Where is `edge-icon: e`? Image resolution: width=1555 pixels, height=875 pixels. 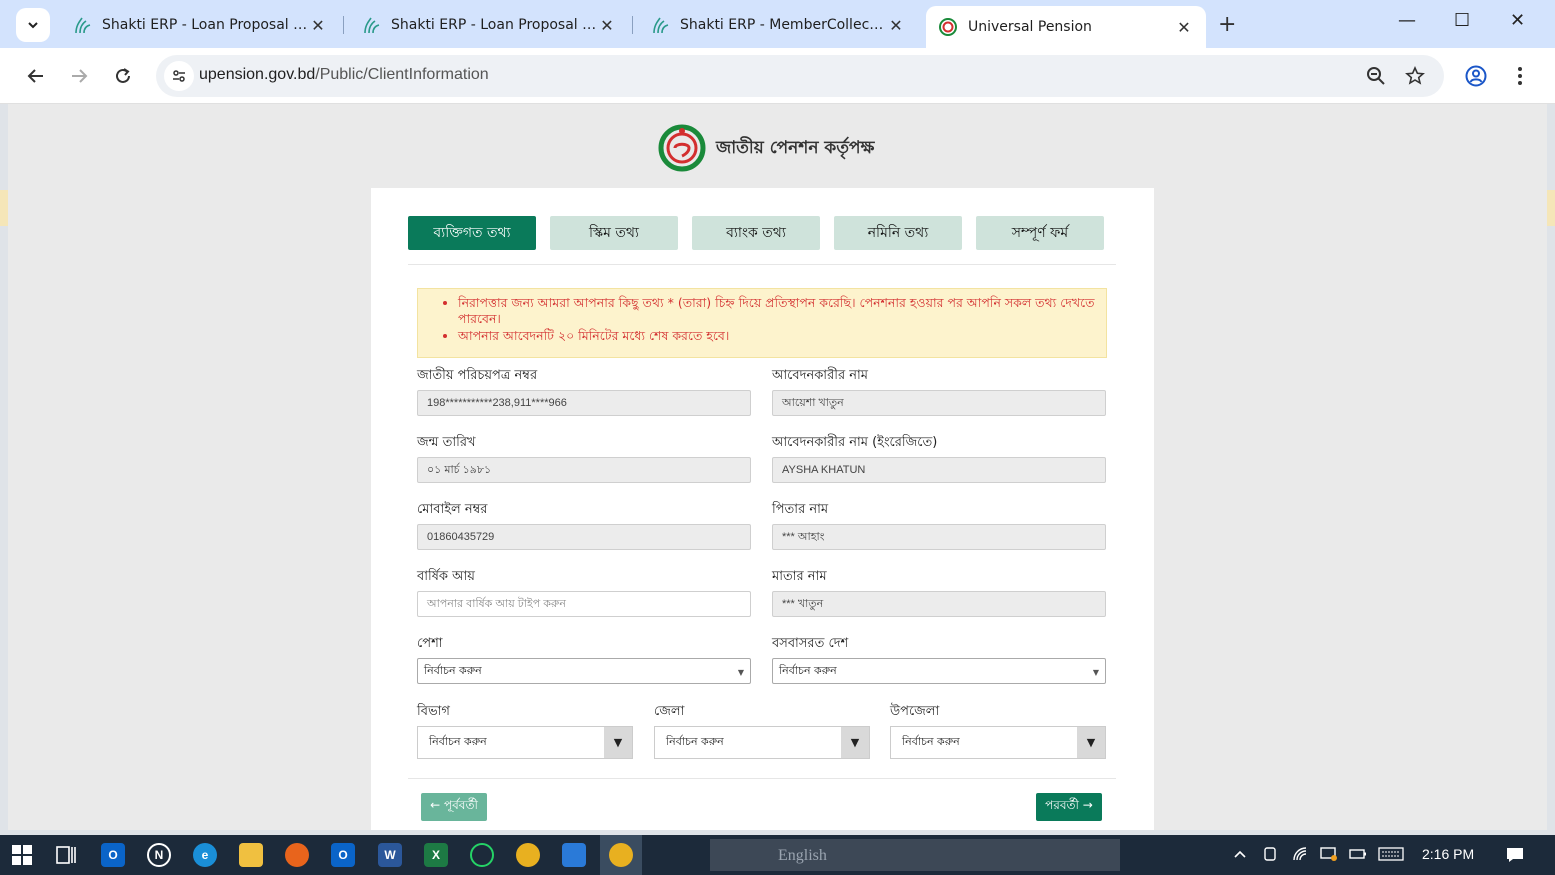 edge-icon: e is located at coordinates (205, 855).